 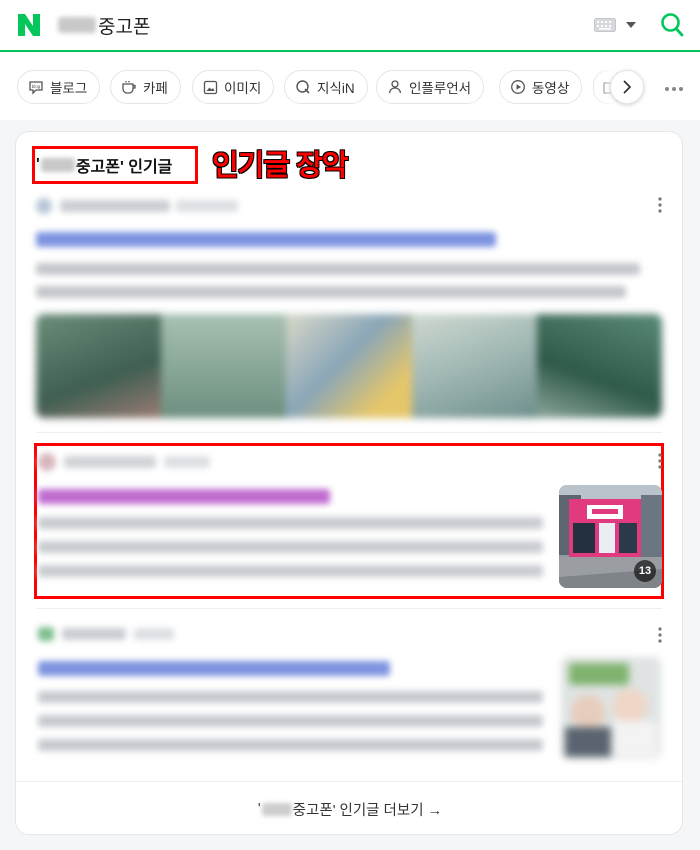 I want to click on play-icon, so click(x=518, y=87).